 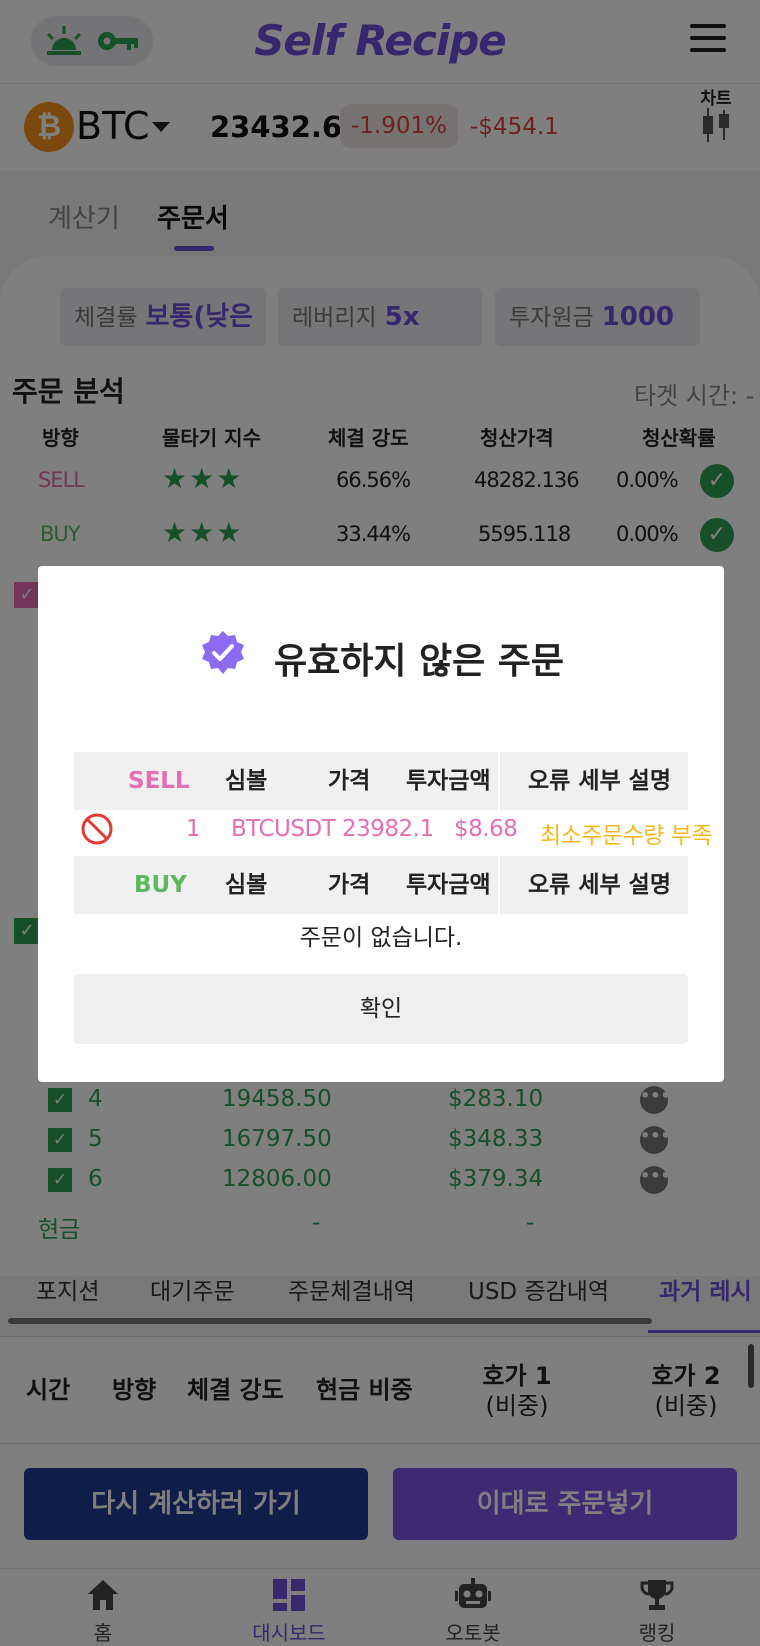 What do you see at coordinates (223, 652) in the screenshot?
I see `verified-badge-icon` at bounding box center [223, 652].